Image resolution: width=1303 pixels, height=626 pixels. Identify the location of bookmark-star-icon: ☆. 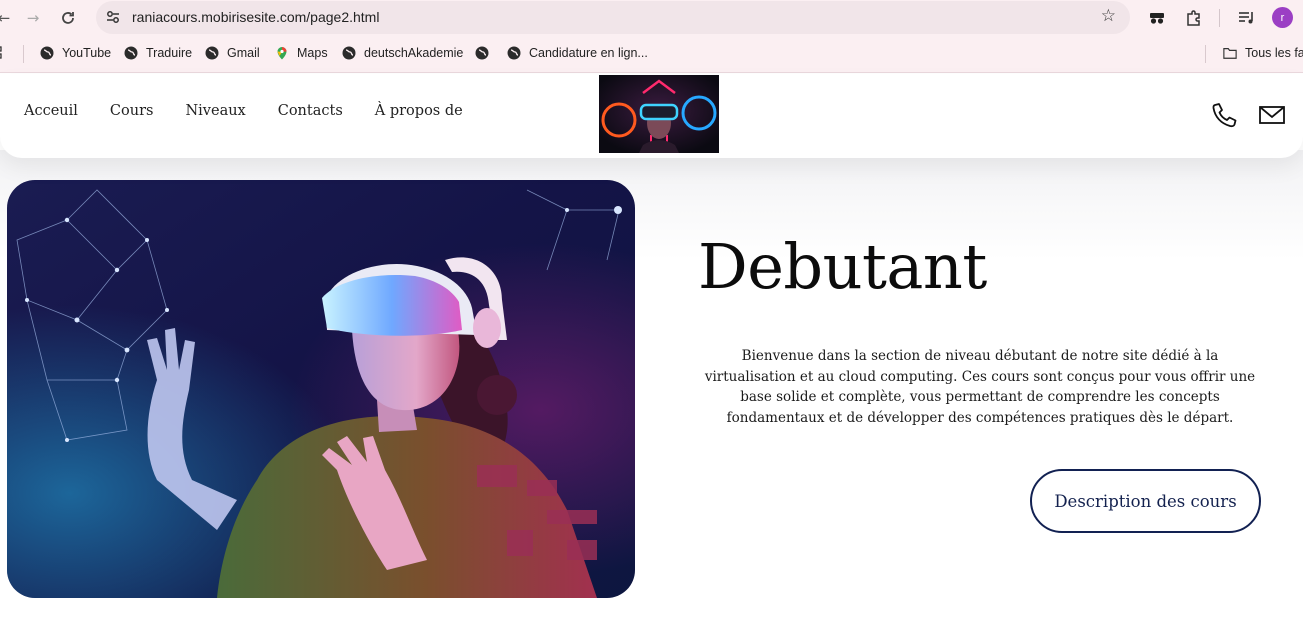
(1108, 16).